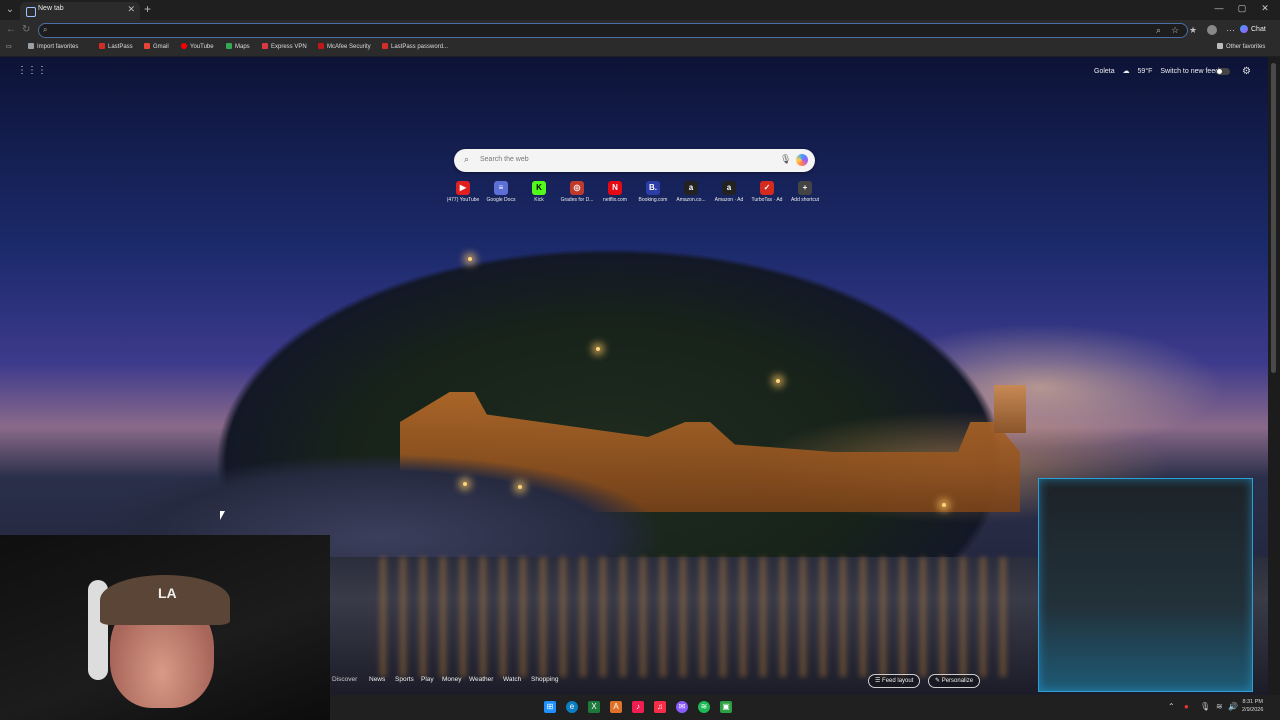 The height and width of the screenshot is (720, 1280). Describe the element at coordinates (404, 679) in the screenshot. I see `feed-tab-sports: Sports` at that location.